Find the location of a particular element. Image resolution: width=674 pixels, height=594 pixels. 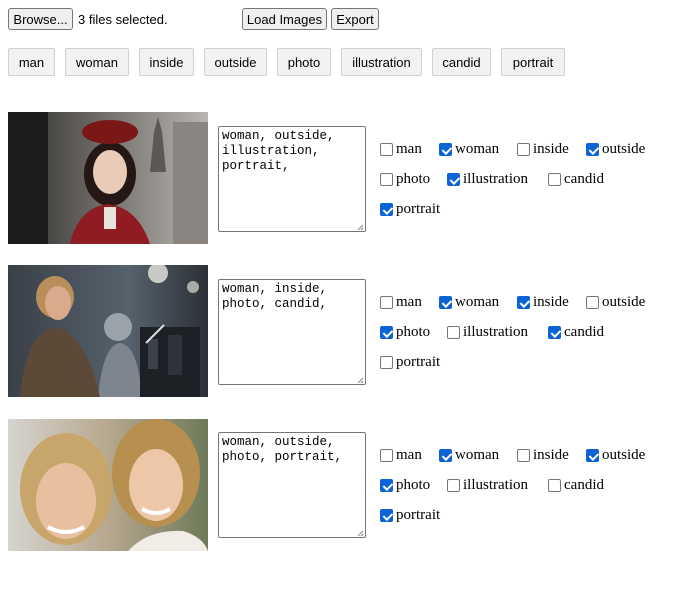

files-selected-status: 3 files selected. is located at coordinates (123, 19).